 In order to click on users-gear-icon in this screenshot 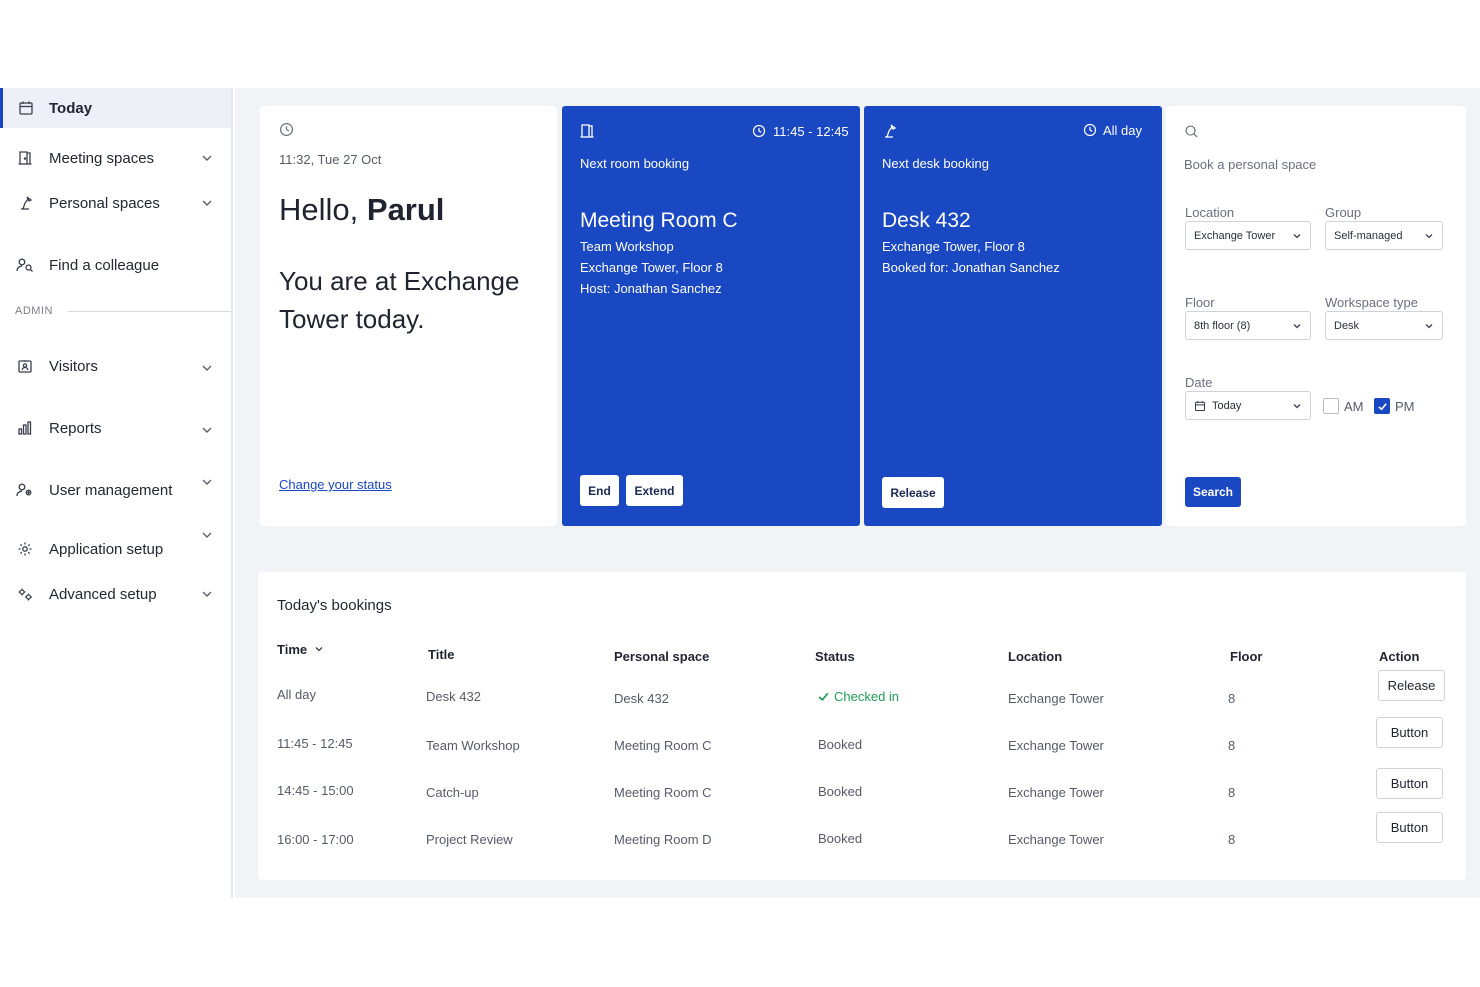, I will do `click(25, 490)`.